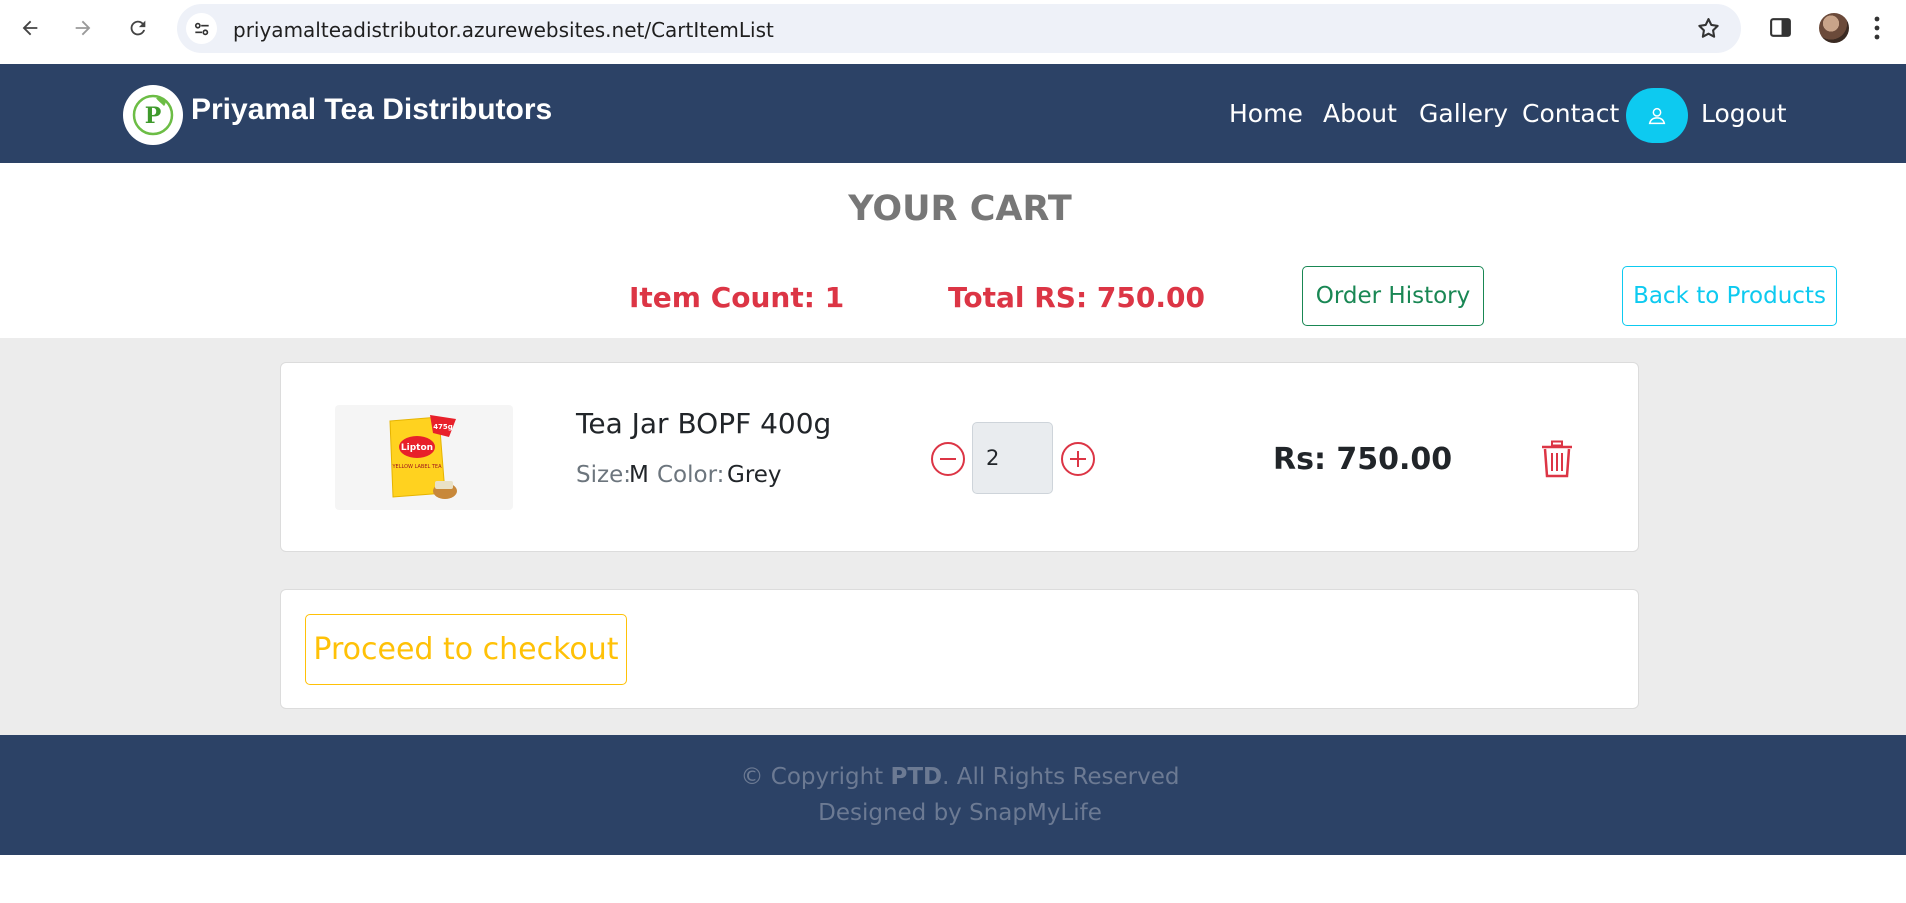 This screenshot has width=1906, height=903. I want to click on side-panel-icon, so click(1780, 30).